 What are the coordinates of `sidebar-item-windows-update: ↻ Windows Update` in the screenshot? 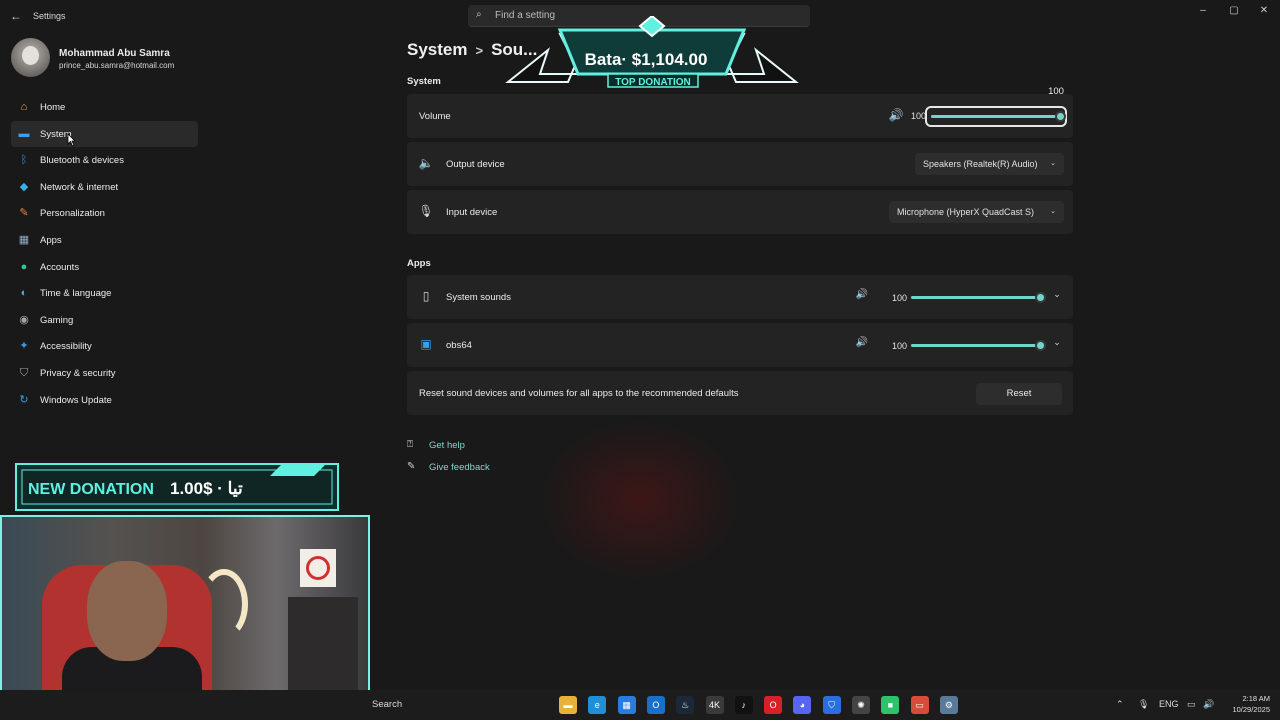 It's located at (104, 400).